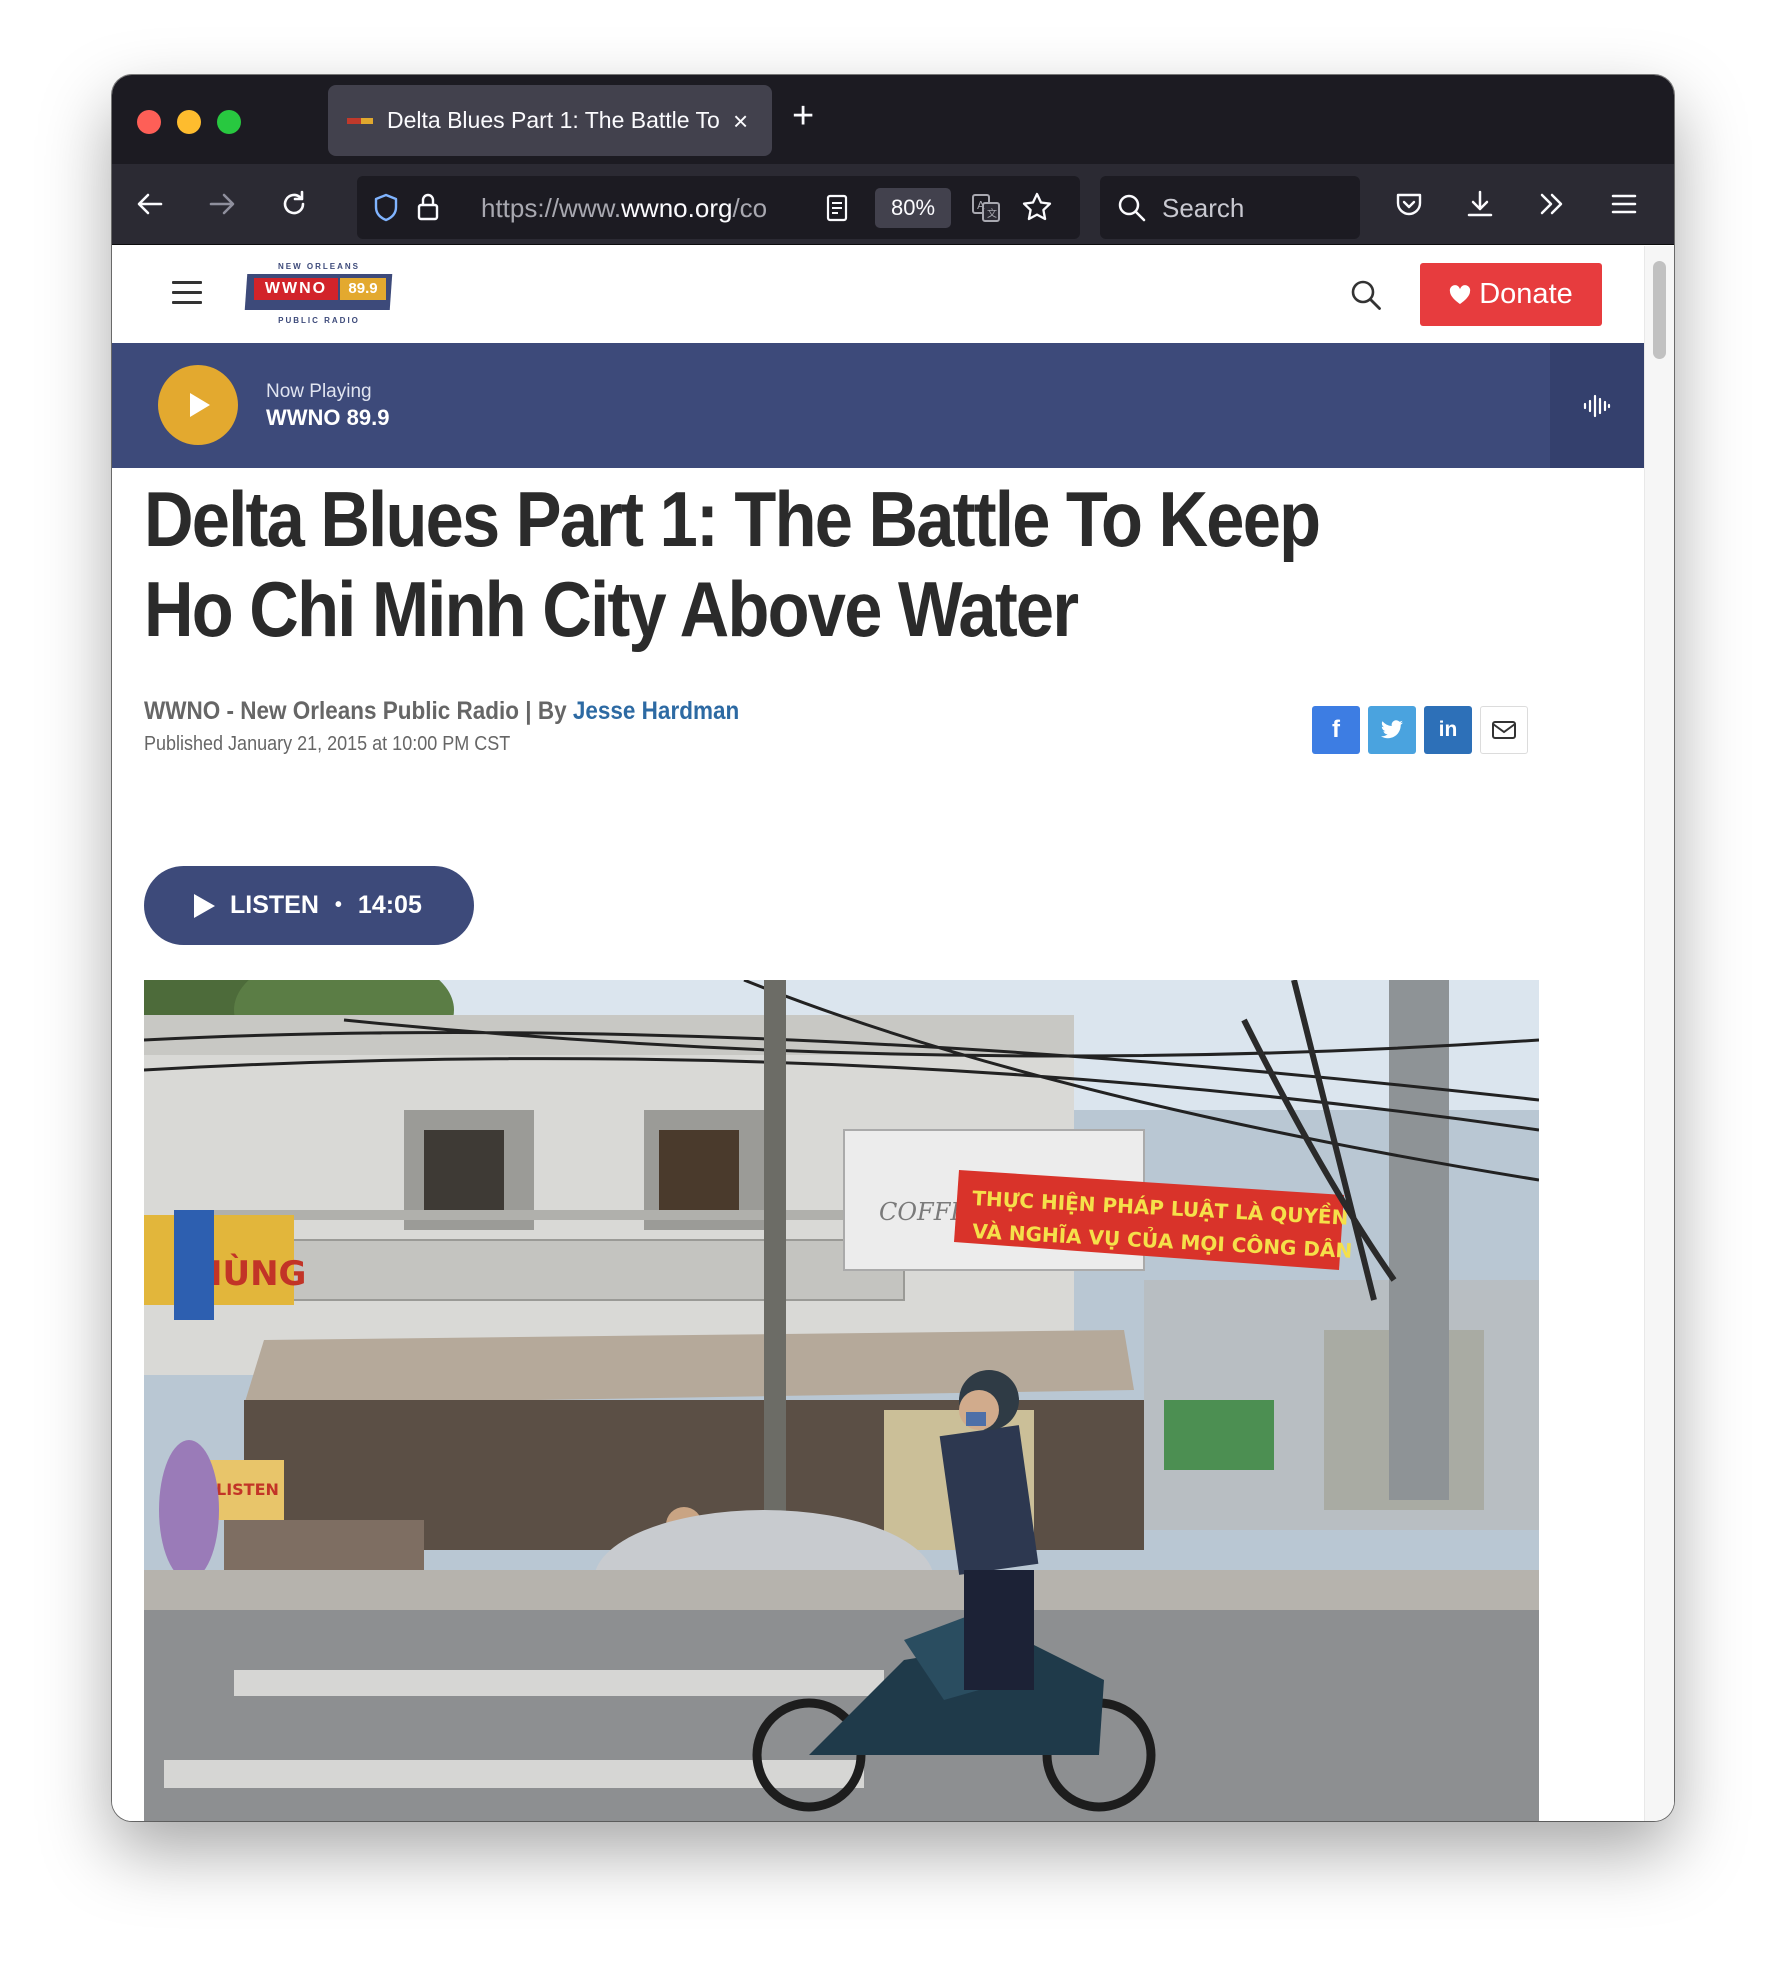 The image size is (1784, 1966). Describe the element at coordinates (641, 208) in the screenshot. I see `url-text: https://www.wwno.org/co` at that location.